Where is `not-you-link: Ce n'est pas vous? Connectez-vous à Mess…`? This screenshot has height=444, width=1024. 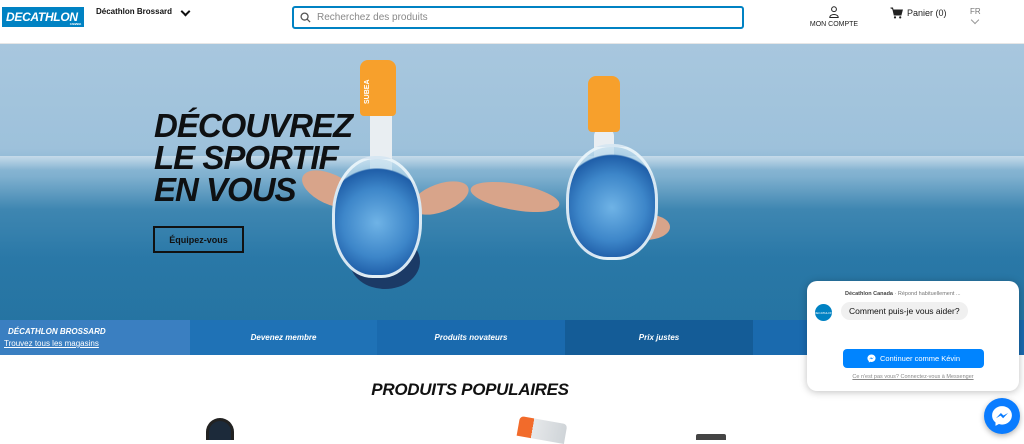
not-you-link: Ce n'est pas vous? Connectez-vous à Mess… is located at coordinates (913, 377).